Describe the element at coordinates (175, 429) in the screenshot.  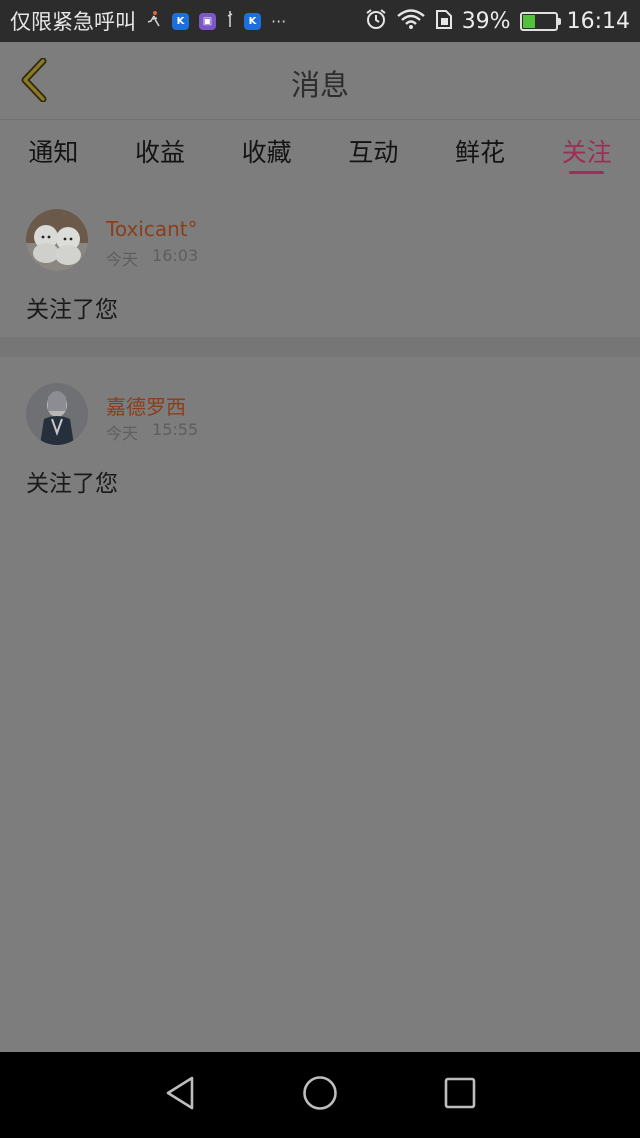
I see `message-time: 15:55` at that location.